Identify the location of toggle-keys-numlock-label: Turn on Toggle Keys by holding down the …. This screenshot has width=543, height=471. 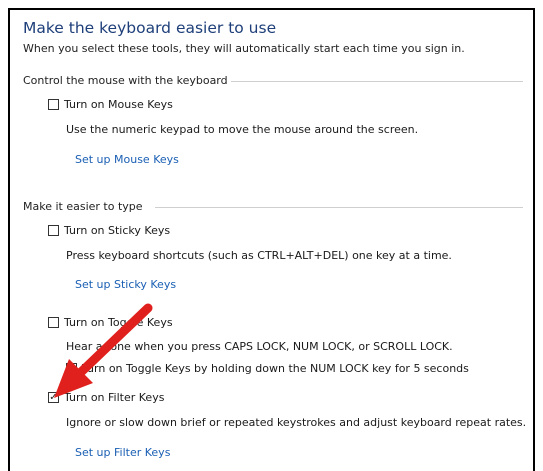
(275, 368).